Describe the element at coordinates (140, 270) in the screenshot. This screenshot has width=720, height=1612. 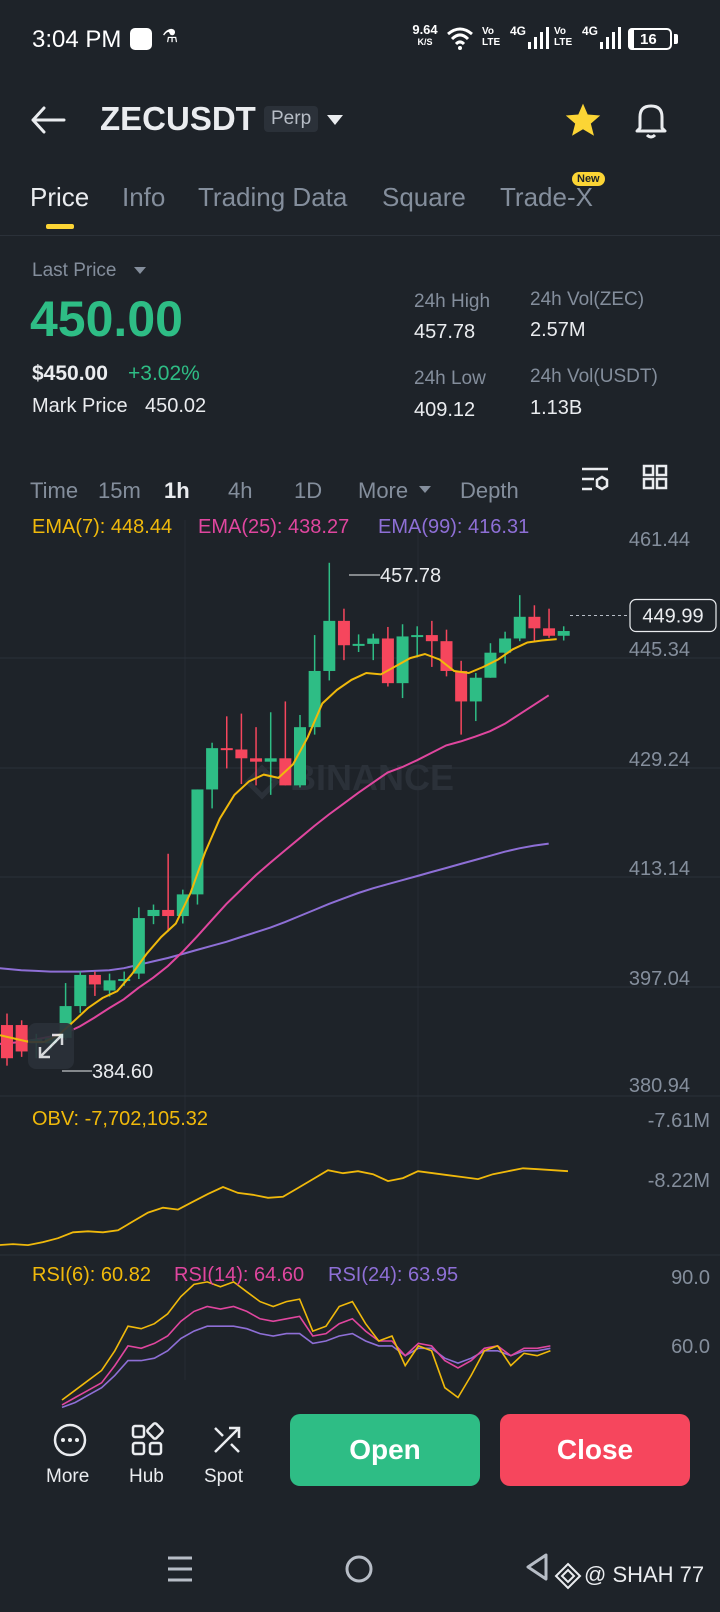
I see `last-price-dropdown-icon` at that location.